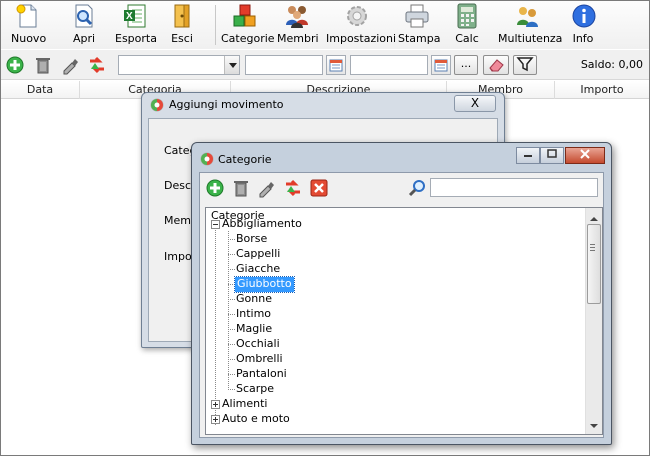  I want to click on filter-button, so click(525, 65).